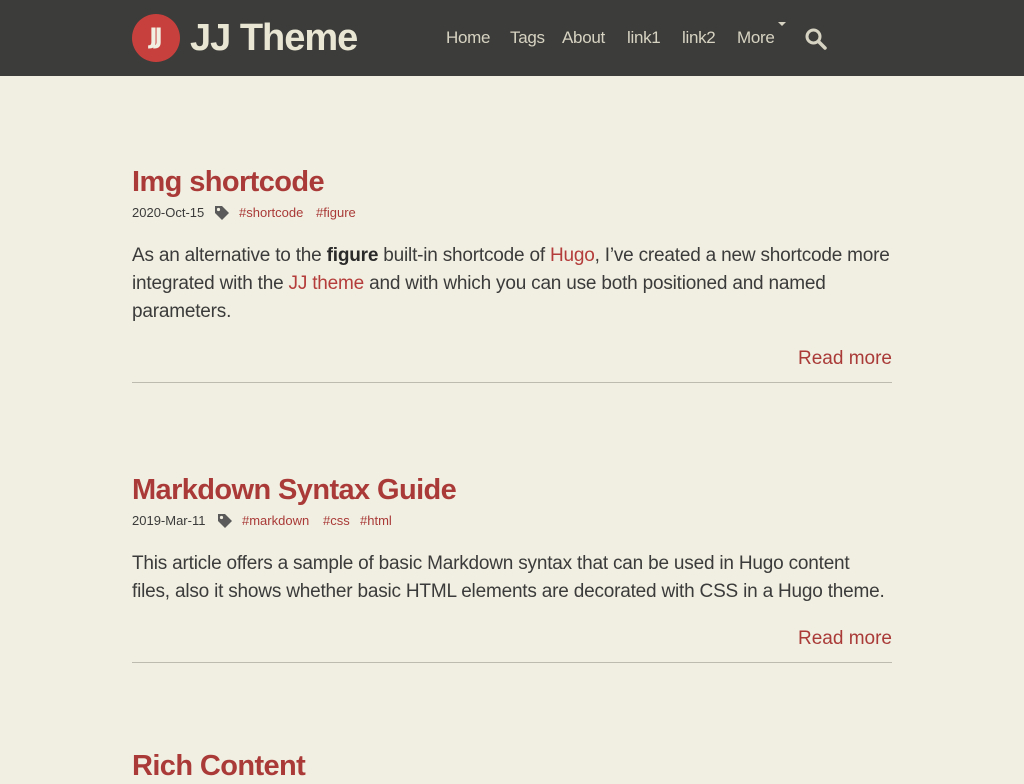 The height and width of the screenshot is (784, 1024). Describe the element at coordinates (468, 38) in the screenshot. I see `nav-home: Home` at that location.